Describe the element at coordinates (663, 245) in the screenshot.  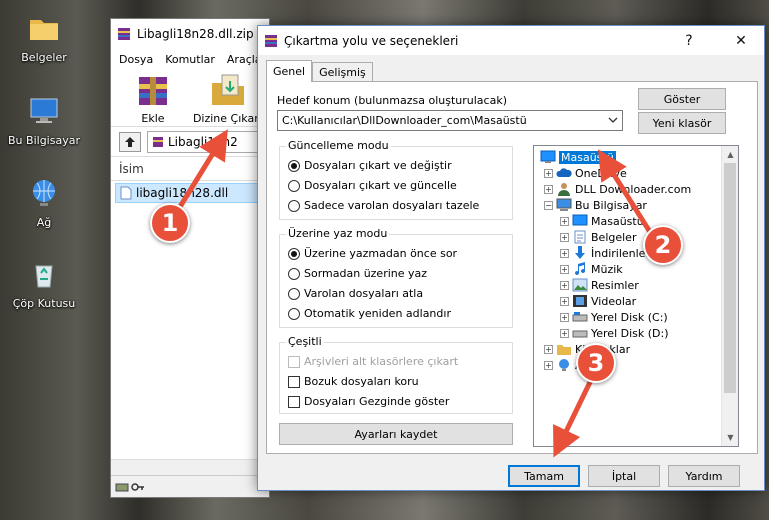
I see `step-badge-2: 2` at that location.